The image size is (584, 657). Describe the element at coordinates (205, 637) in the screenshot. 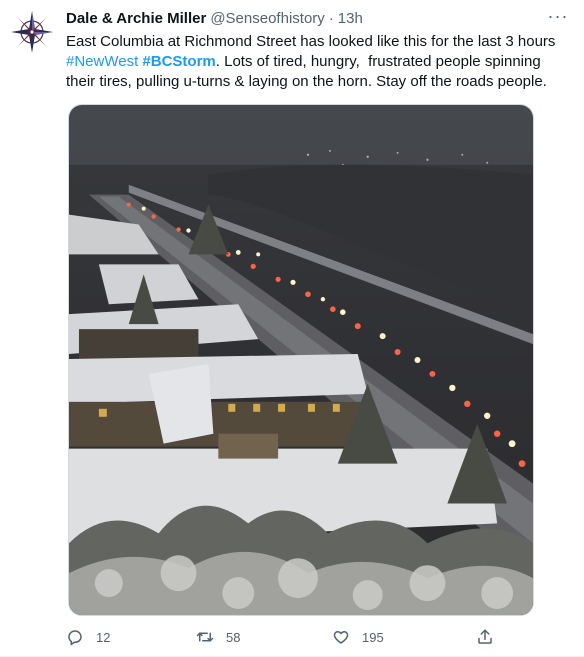

I see `retweet-icon` at that location.